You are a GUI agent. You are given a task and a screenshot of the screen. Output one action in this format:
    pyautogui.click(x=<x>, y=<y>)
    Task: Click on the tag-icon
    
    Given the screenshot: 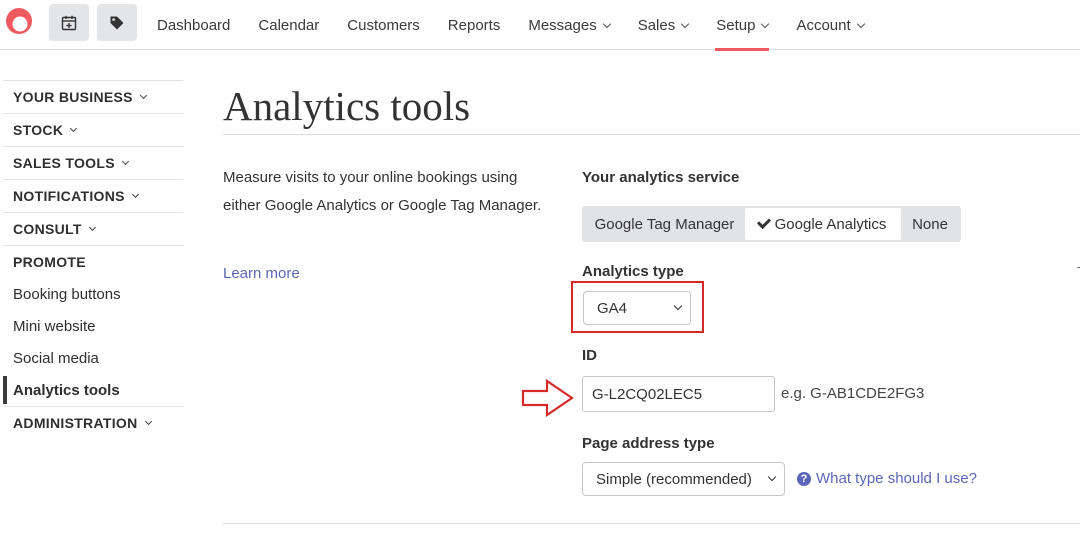 What is the action you would take?
    pyautogui.click(x=117, y=22)
    